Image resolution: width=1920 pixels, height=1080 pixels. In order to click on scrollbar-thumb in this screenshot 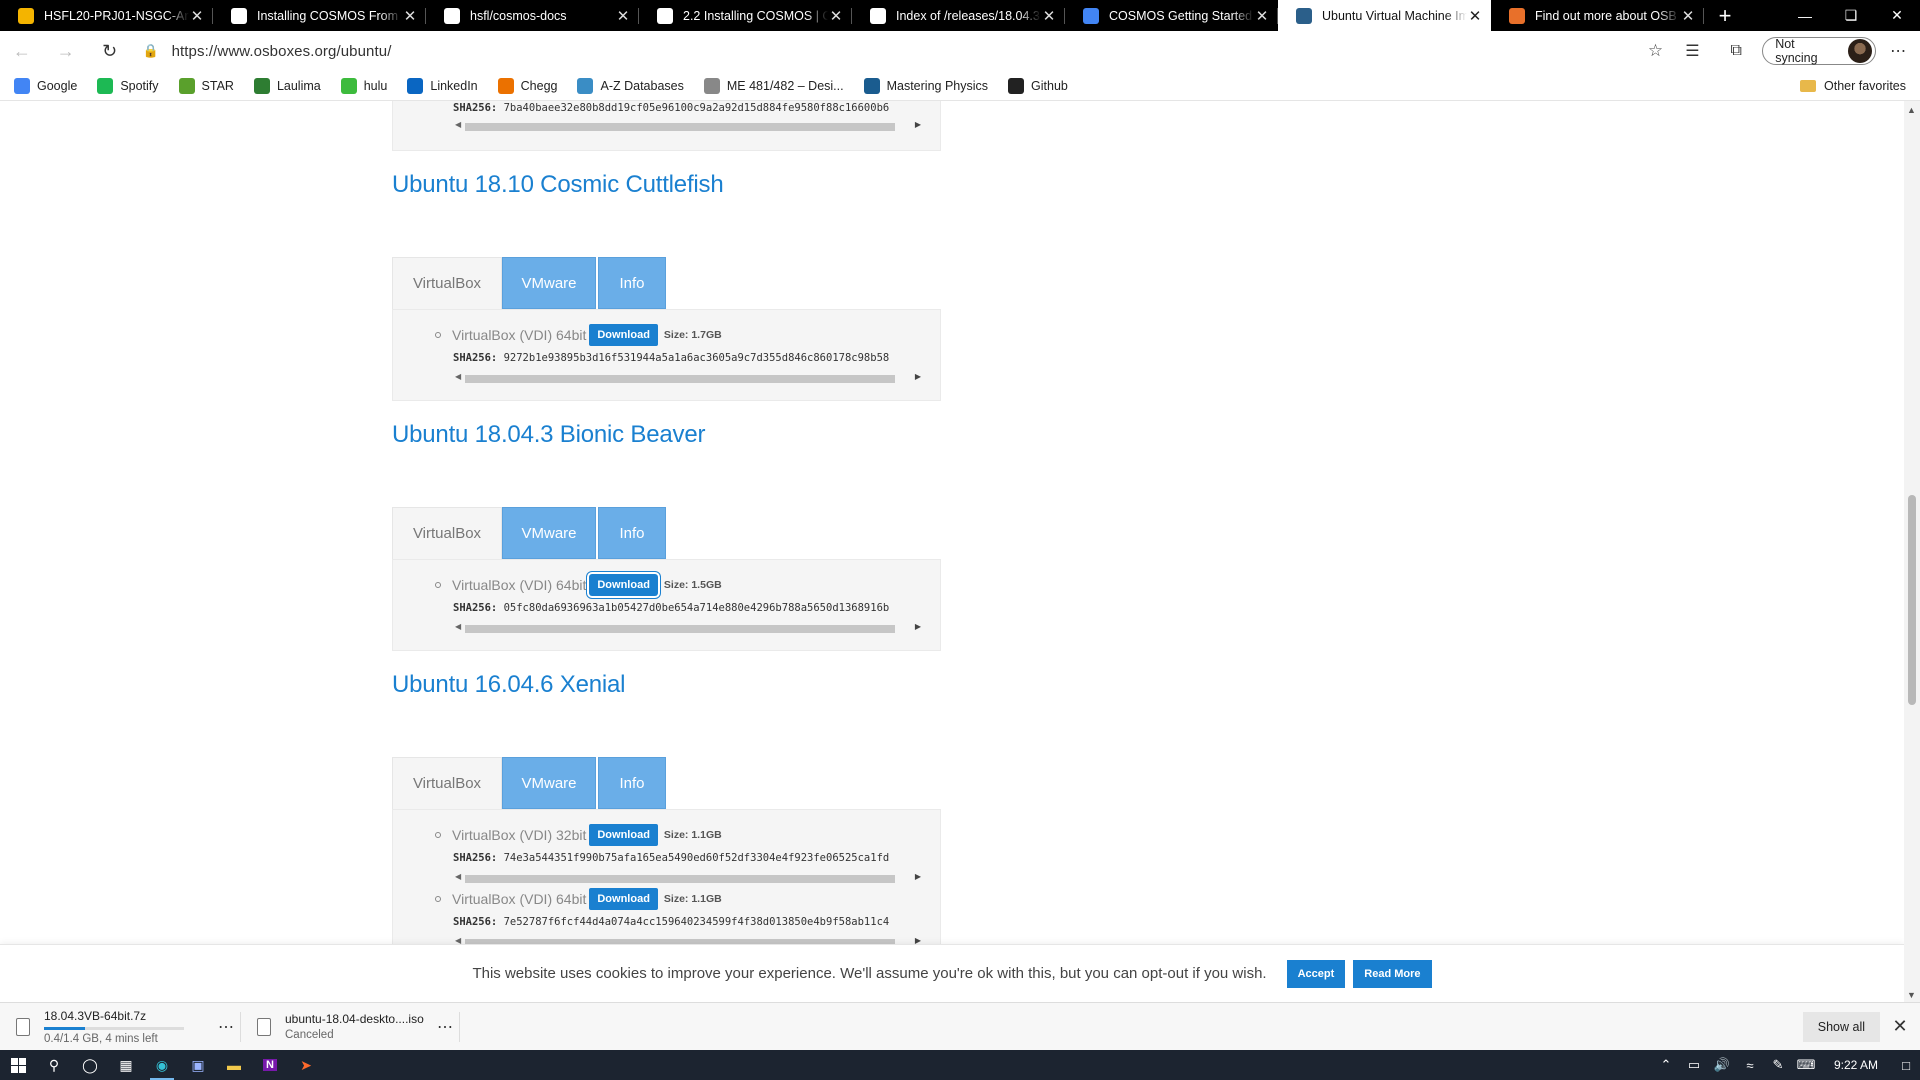, I will do `click(1912, 600)`.